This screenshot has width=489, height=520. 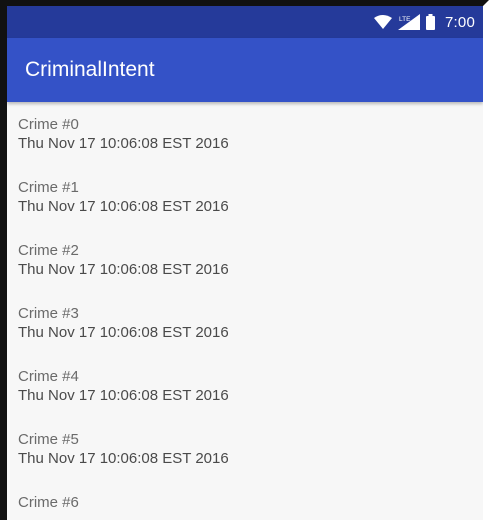 What do you see at coordinates (405, 19) in the screenshot?
I see `network-type-label: LTE` at bounding box center [405, 19].